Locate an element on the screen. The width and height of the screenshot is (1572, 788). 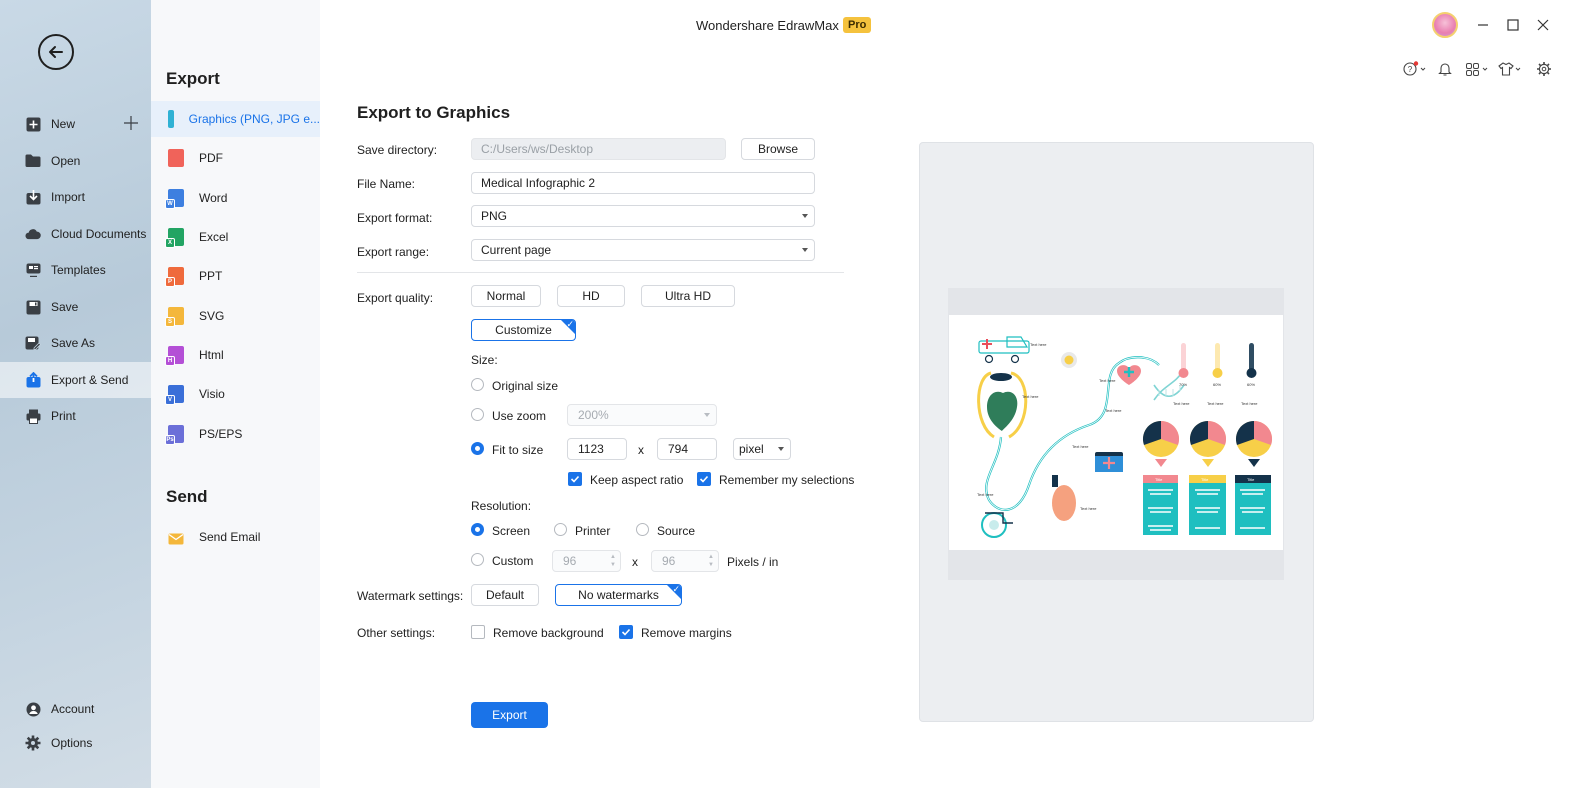
back-button is located at coordinates (56, 52).